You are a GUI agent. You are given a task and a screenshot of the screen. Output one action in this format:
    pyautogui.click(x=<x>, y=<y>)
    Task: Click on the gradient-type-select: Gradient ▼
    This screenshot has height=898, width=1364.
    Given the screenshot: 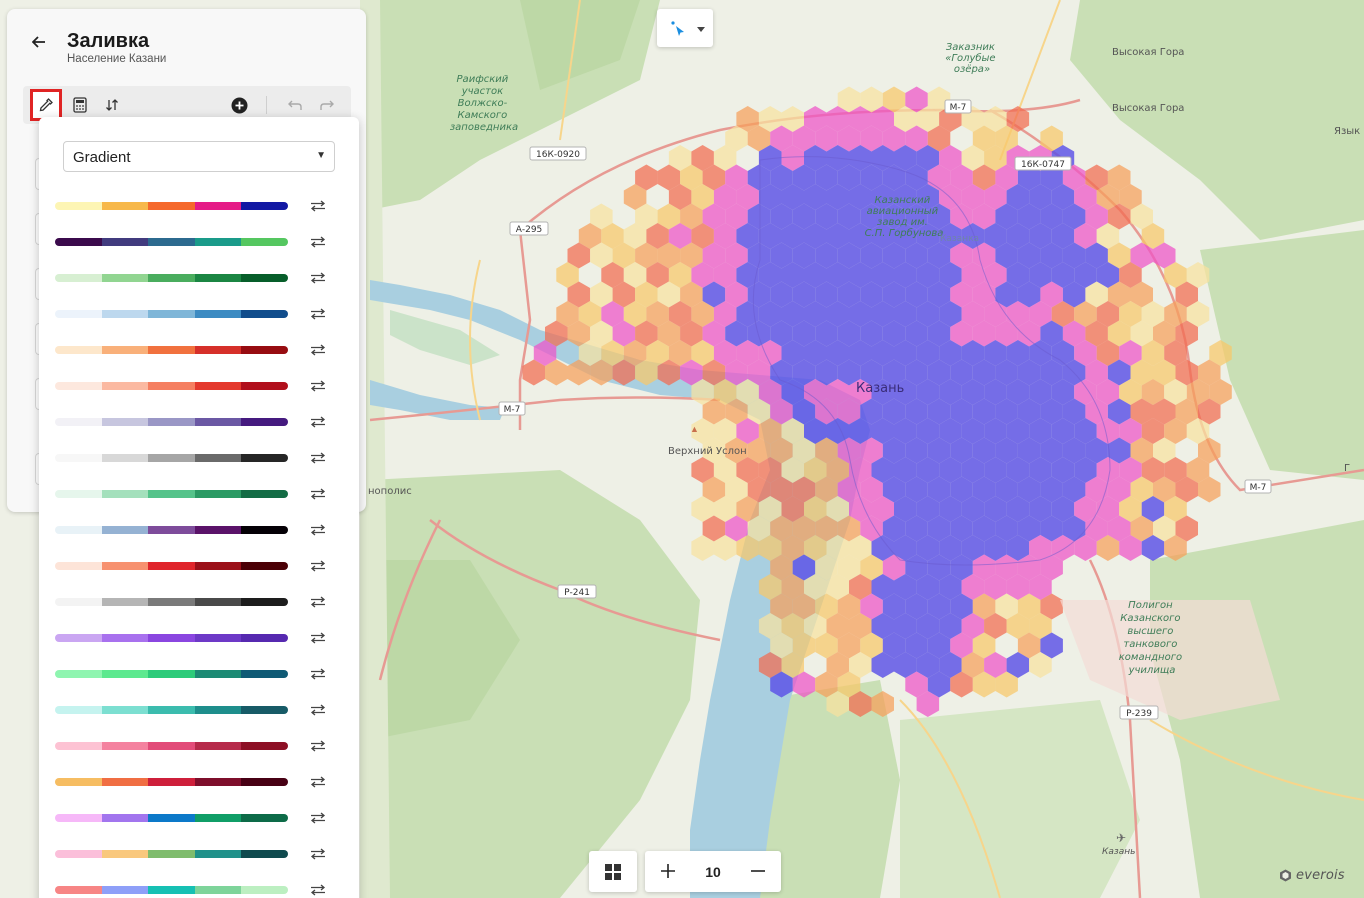 What is the action you would take?
    pyautogui.click(x=199, y=156)
    